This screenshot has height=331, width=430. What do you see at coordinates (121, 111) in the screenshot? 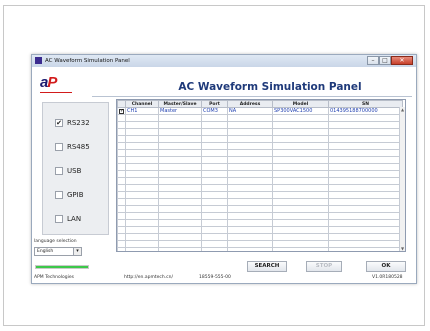
I see `row-checkbox: ✓` at bounding box center [121, 111].